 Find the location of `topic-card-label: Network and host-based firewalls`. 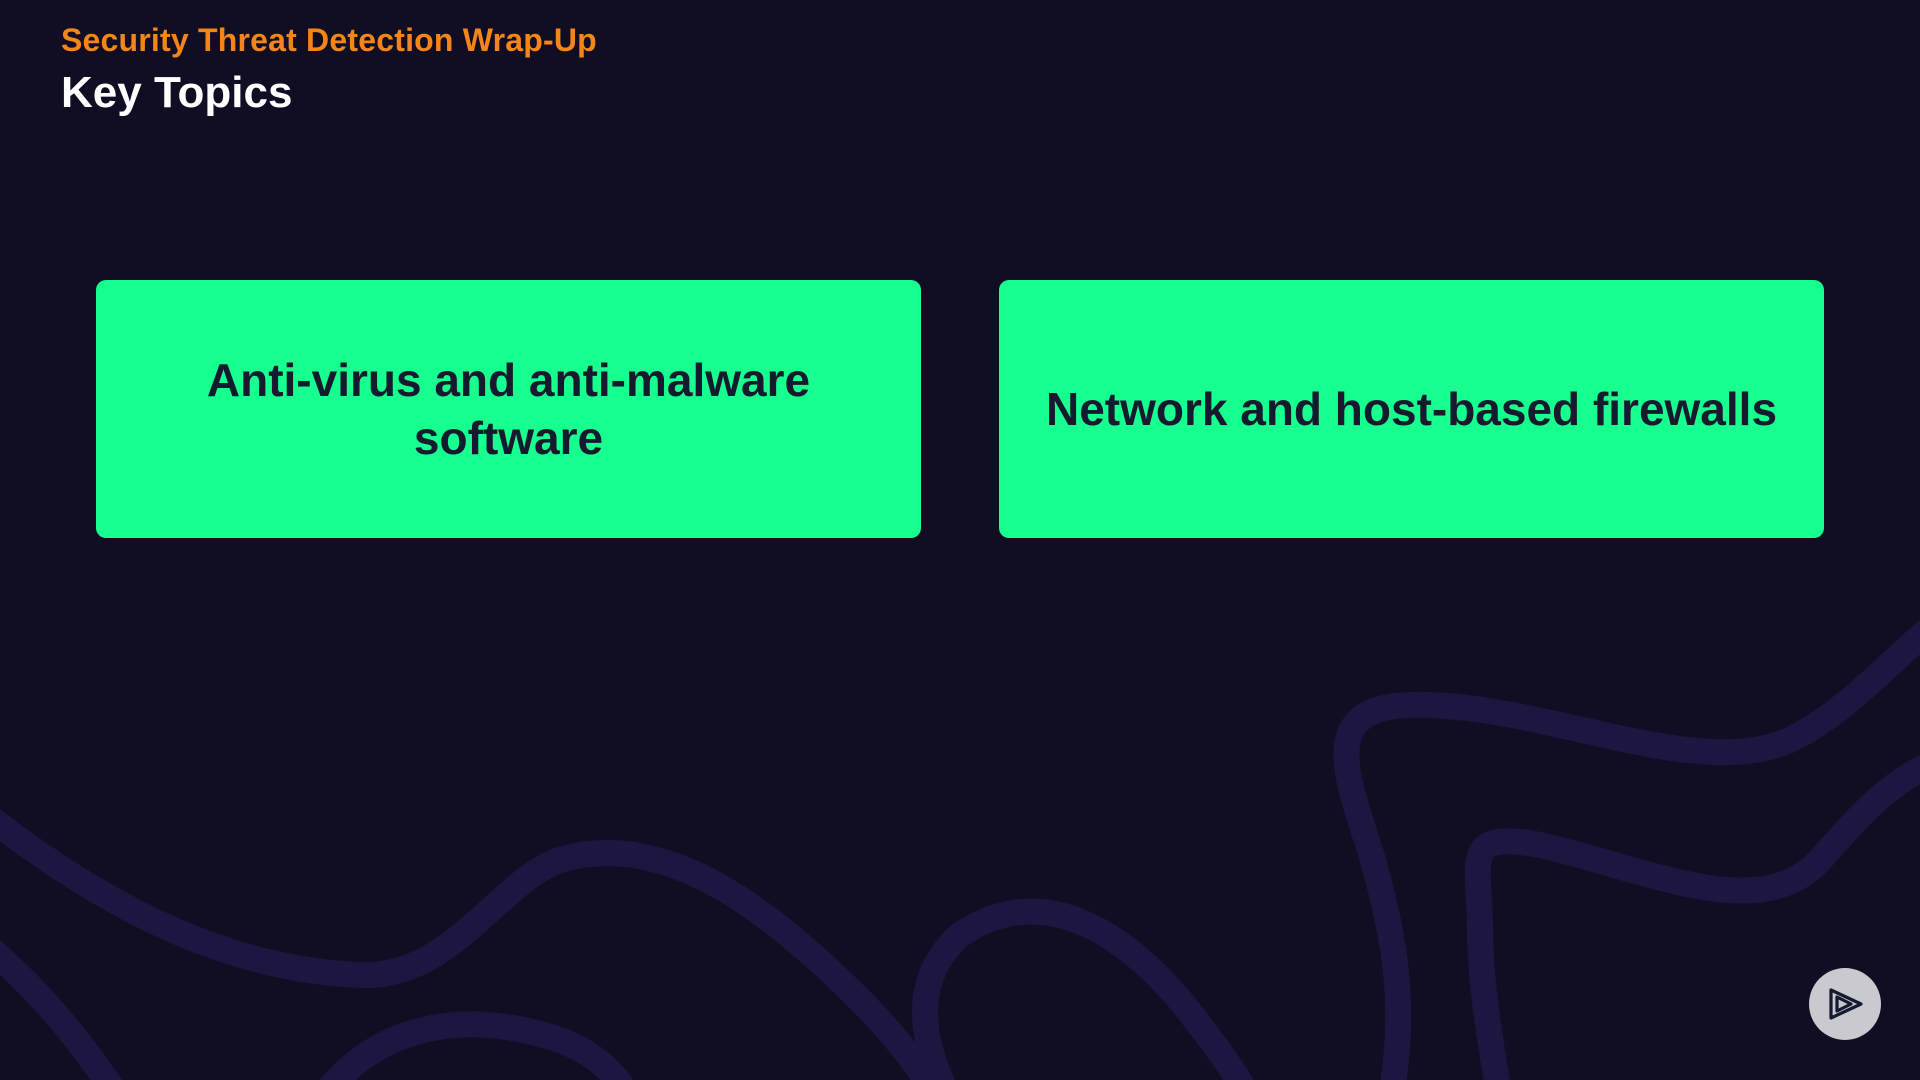

topic-card-label: Network and host-based firewalls is located at coordinates (1411, 409).